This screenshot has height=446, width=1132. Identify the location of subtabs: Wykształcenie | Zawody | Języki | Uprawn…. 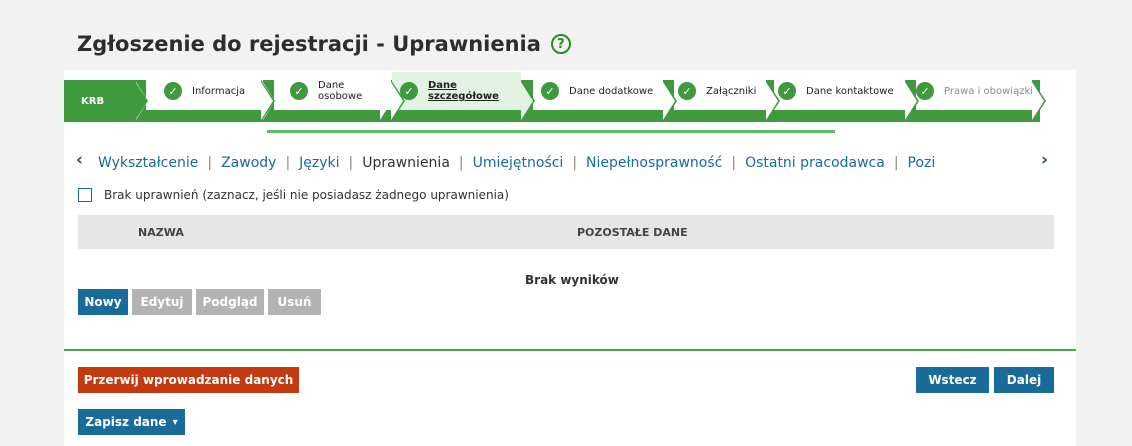
(566, 163).